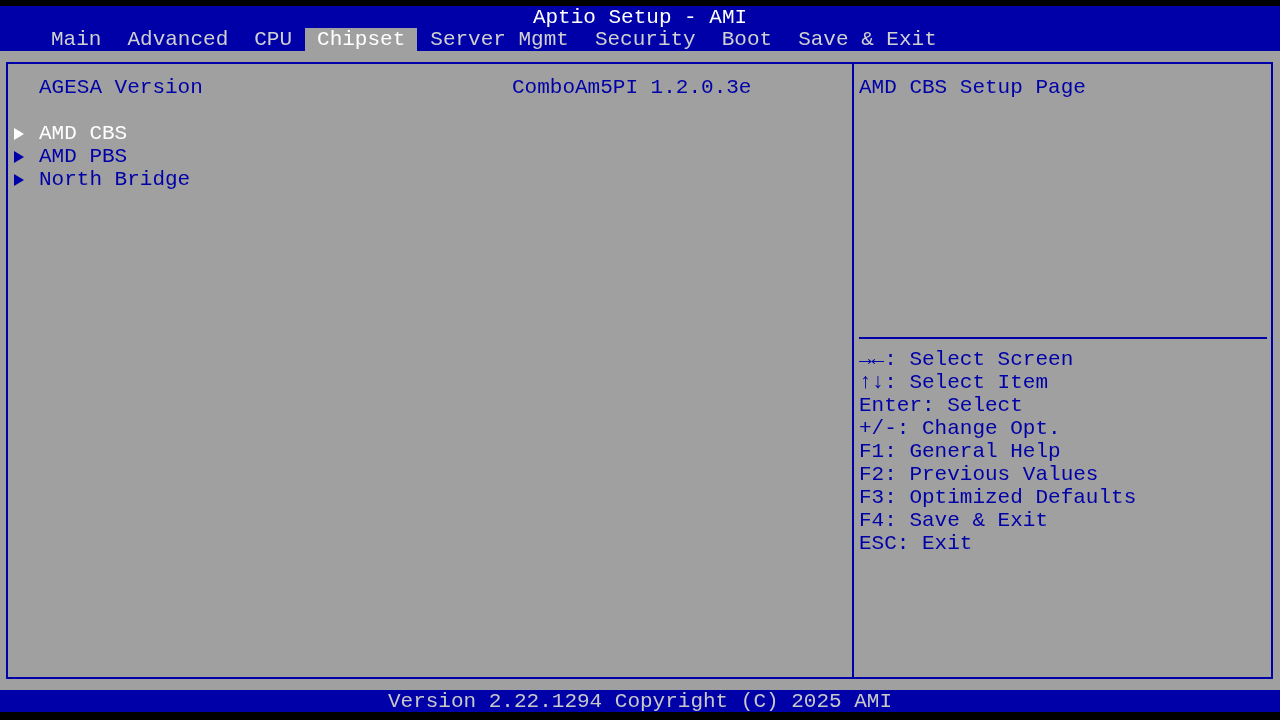 Image resolution: width=1280 pixels, height=720 pixels. I want to click on menu-tab: CPU, so click(273, 39).